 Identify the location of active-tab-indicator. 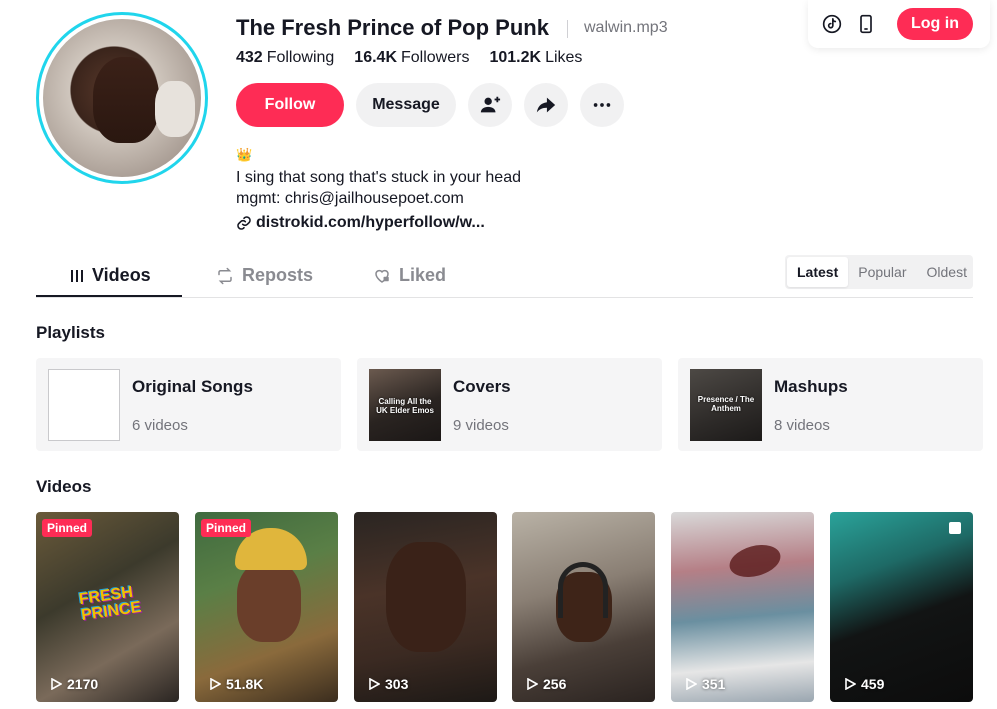
(109, 296).